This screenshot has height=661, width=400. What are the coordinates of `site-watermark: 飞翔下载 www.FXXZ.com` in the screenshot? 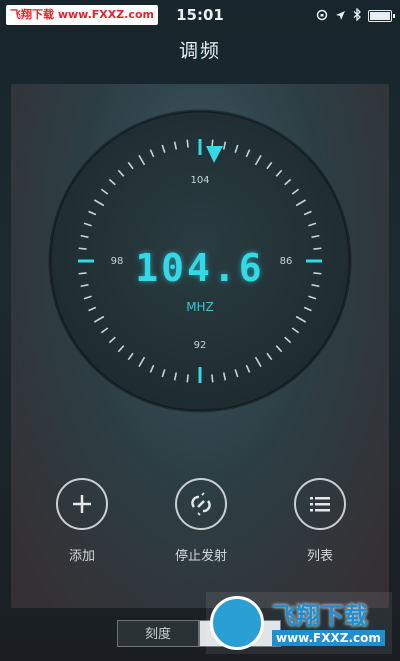 It's located at (299, 623).